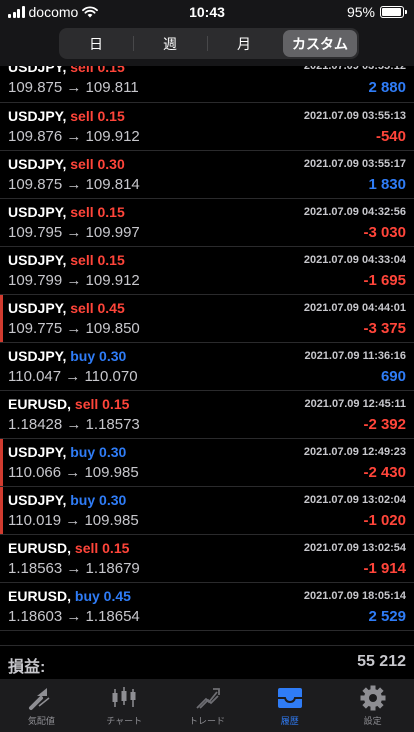  I want to click on trade-prices: 109.799 → 109.912, so click(74, 280).